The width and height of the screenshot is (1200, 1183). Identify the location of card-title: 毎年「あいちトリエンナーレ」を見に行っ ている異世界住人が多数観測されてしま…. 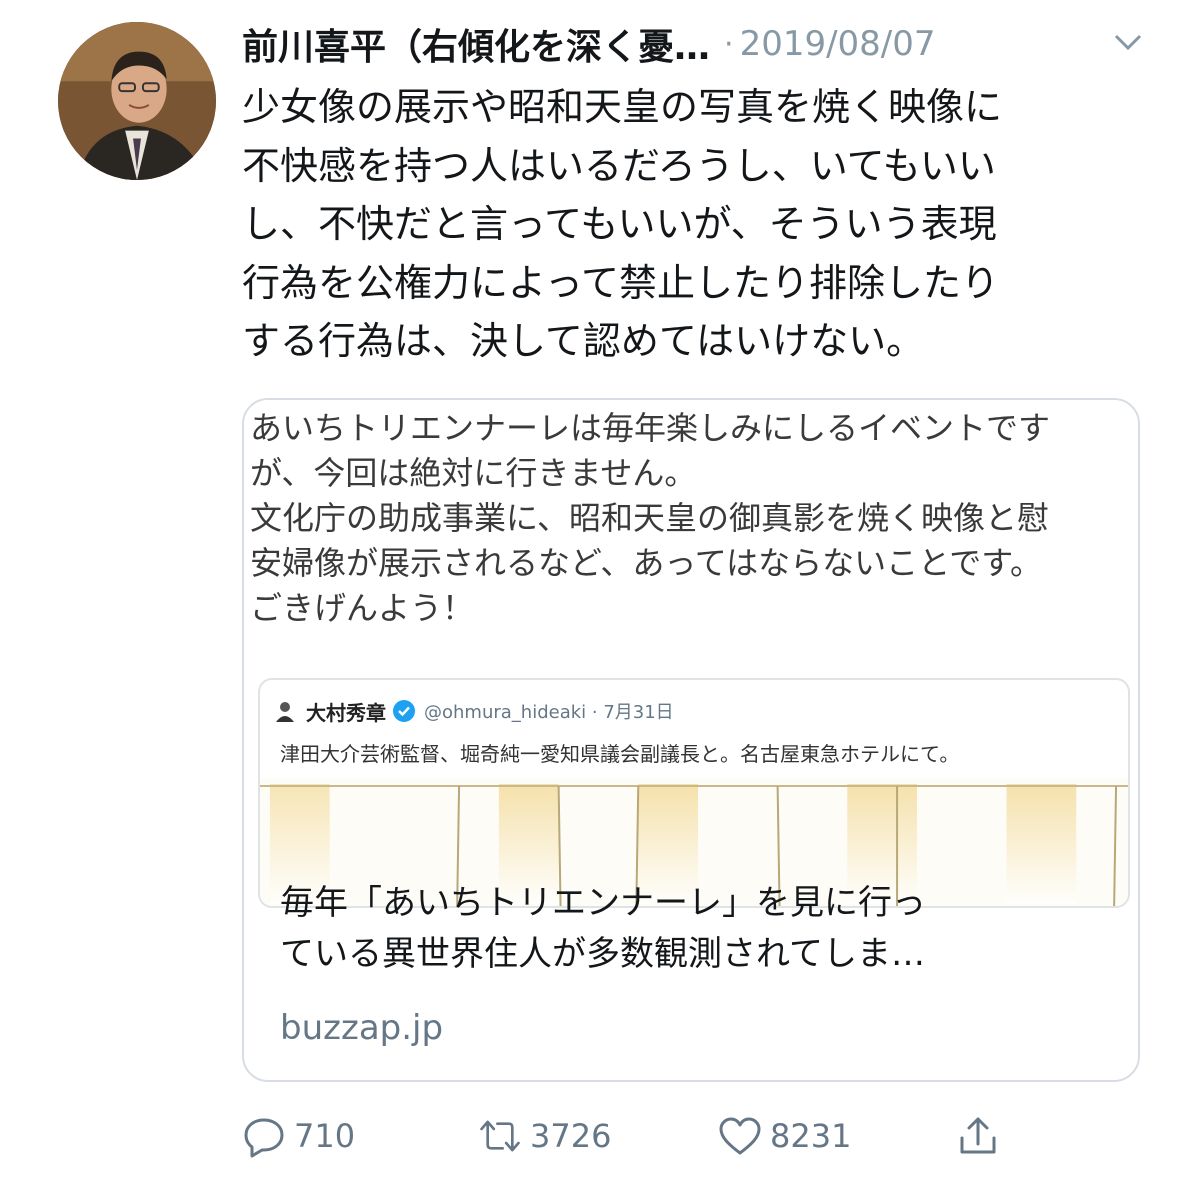
(603, 928).